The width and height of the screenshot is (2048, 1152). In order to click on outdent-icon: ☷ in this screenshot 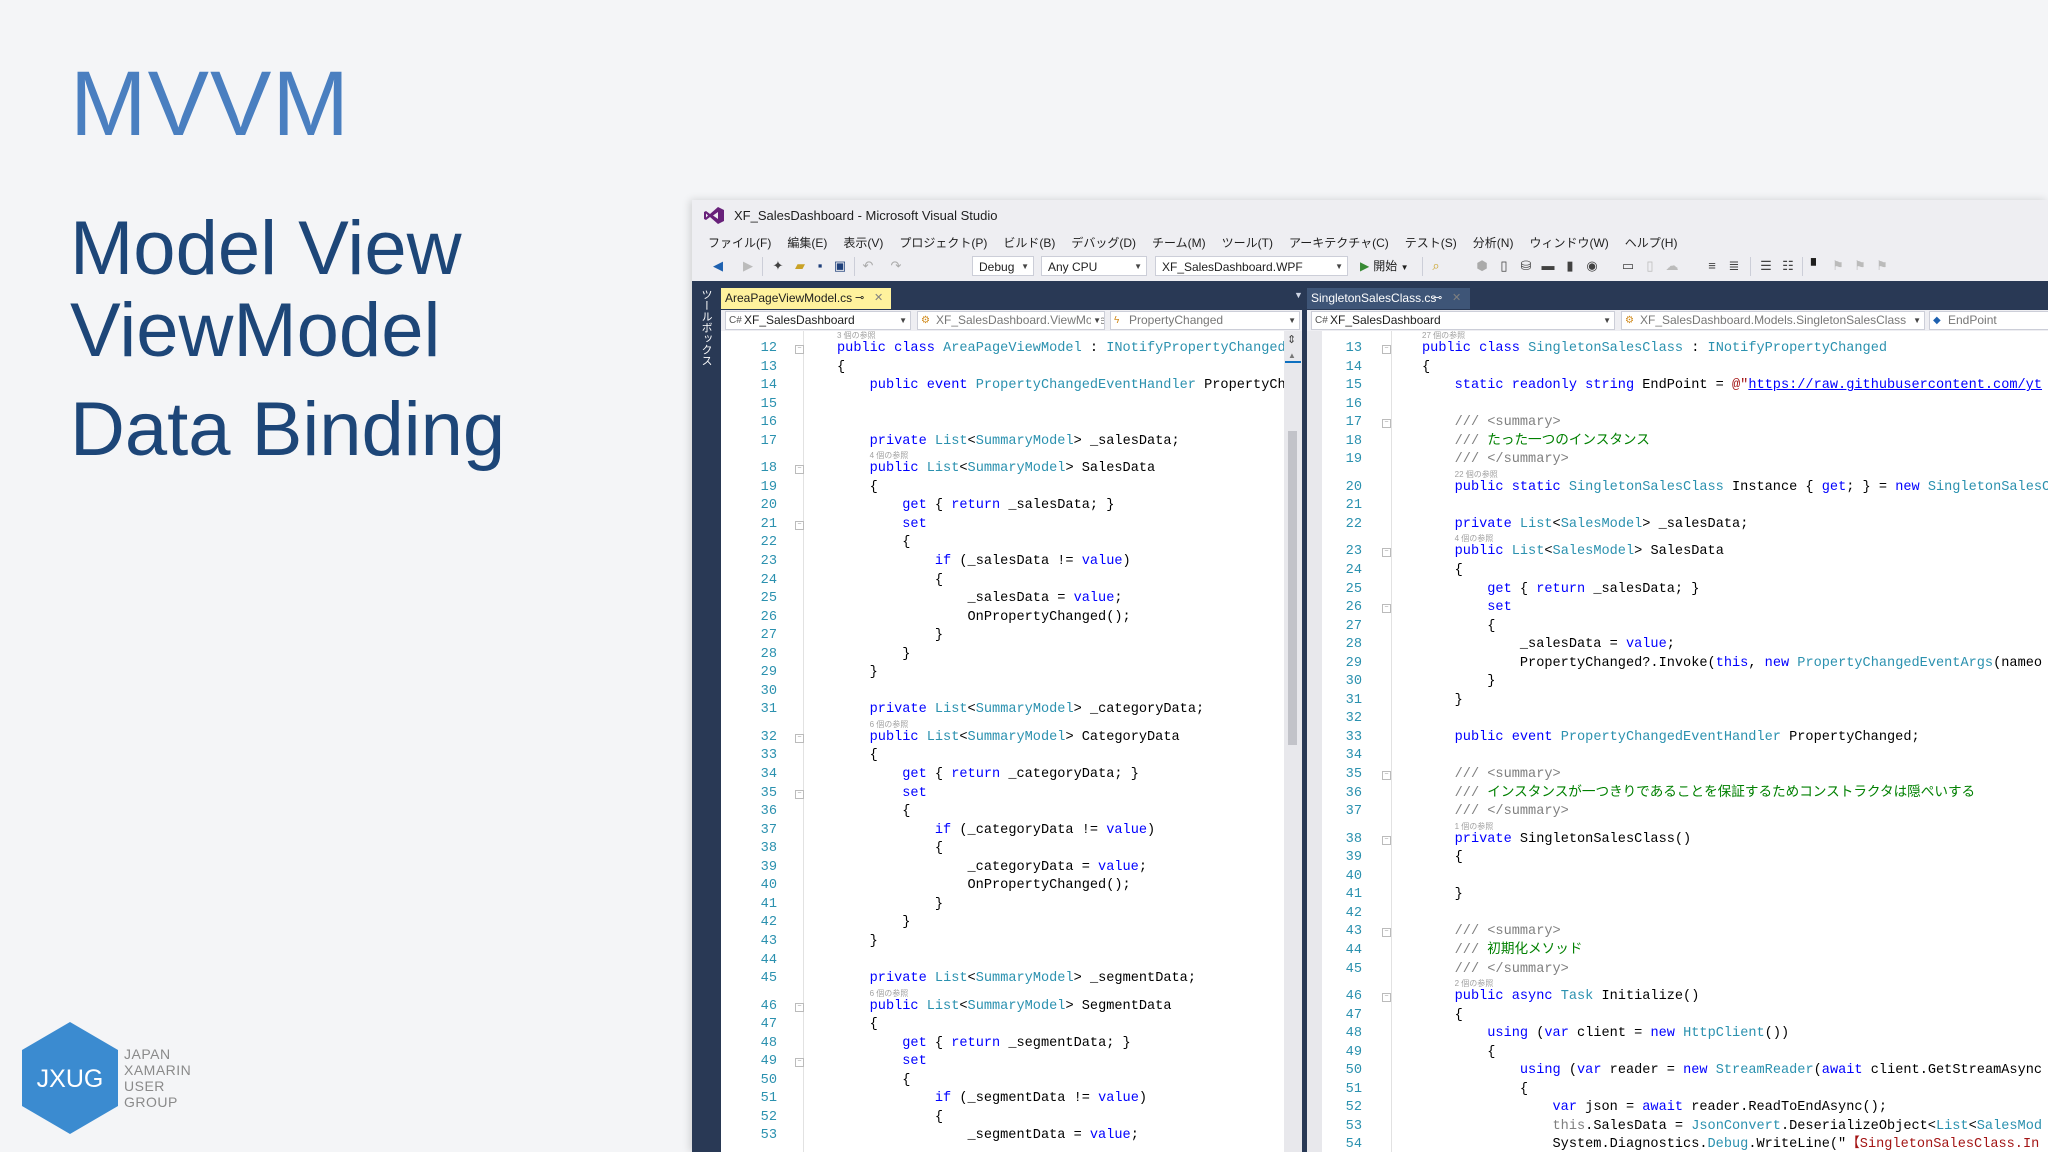, I will do `click(1788, 266)`.